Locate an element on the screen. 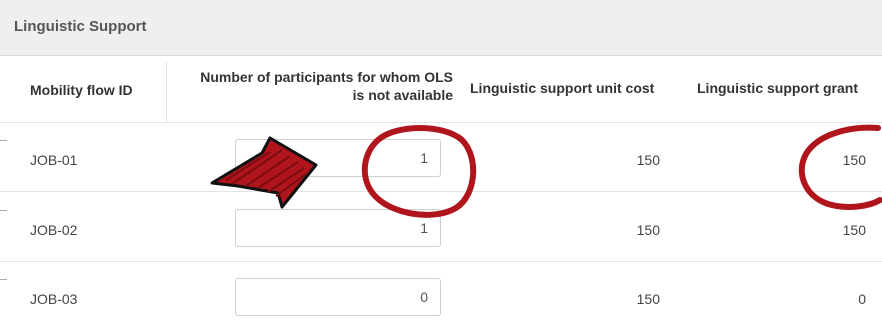 The width and height of the screenshot is (882, 330). column-header-participants-line1: Number of participants for whom OLS is located at coordinates (326, 77).